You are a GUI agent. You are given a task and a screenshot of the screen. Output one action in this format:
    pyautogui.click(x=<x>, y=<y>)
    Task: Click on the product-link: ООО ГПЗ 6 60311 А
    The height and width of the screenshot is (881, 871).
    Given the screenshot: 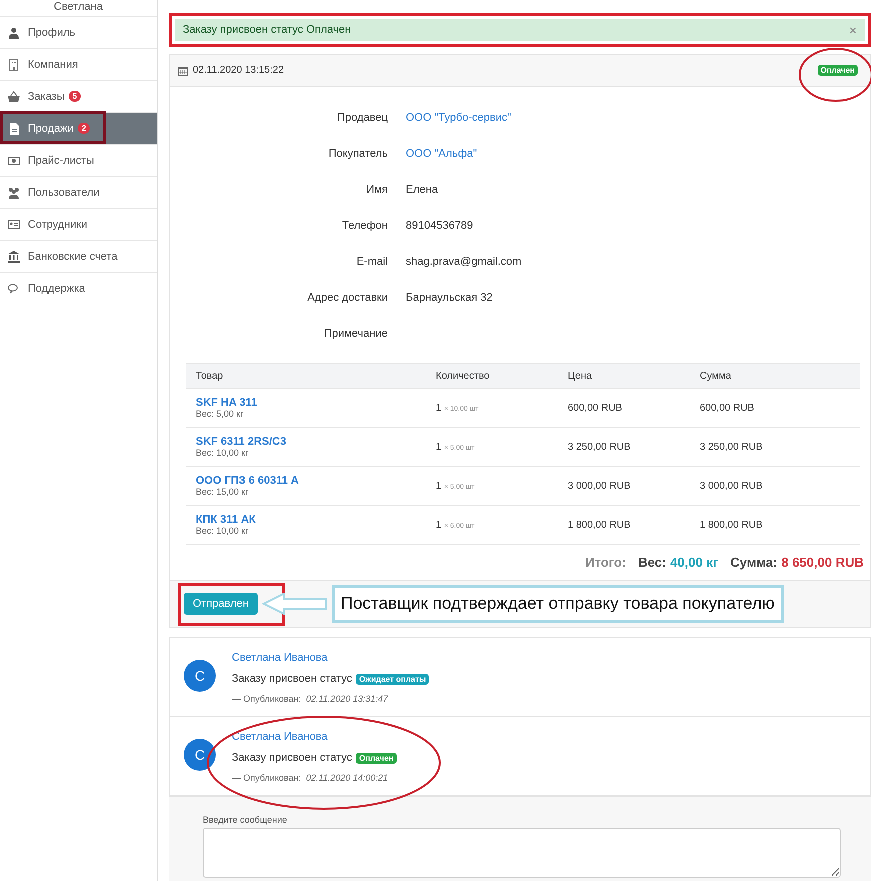 What is the action you would take?
    pyautogui.click(x=306, y=480)
    